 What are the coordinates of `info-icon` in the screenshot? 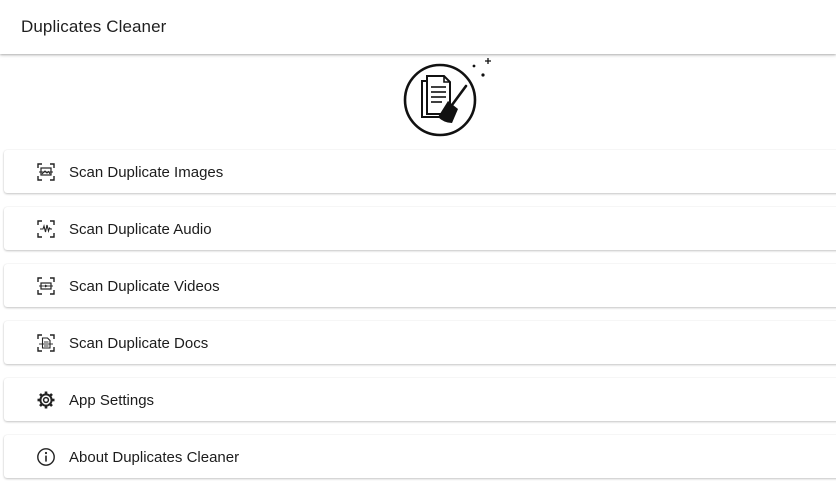 It's located at (46, 457).